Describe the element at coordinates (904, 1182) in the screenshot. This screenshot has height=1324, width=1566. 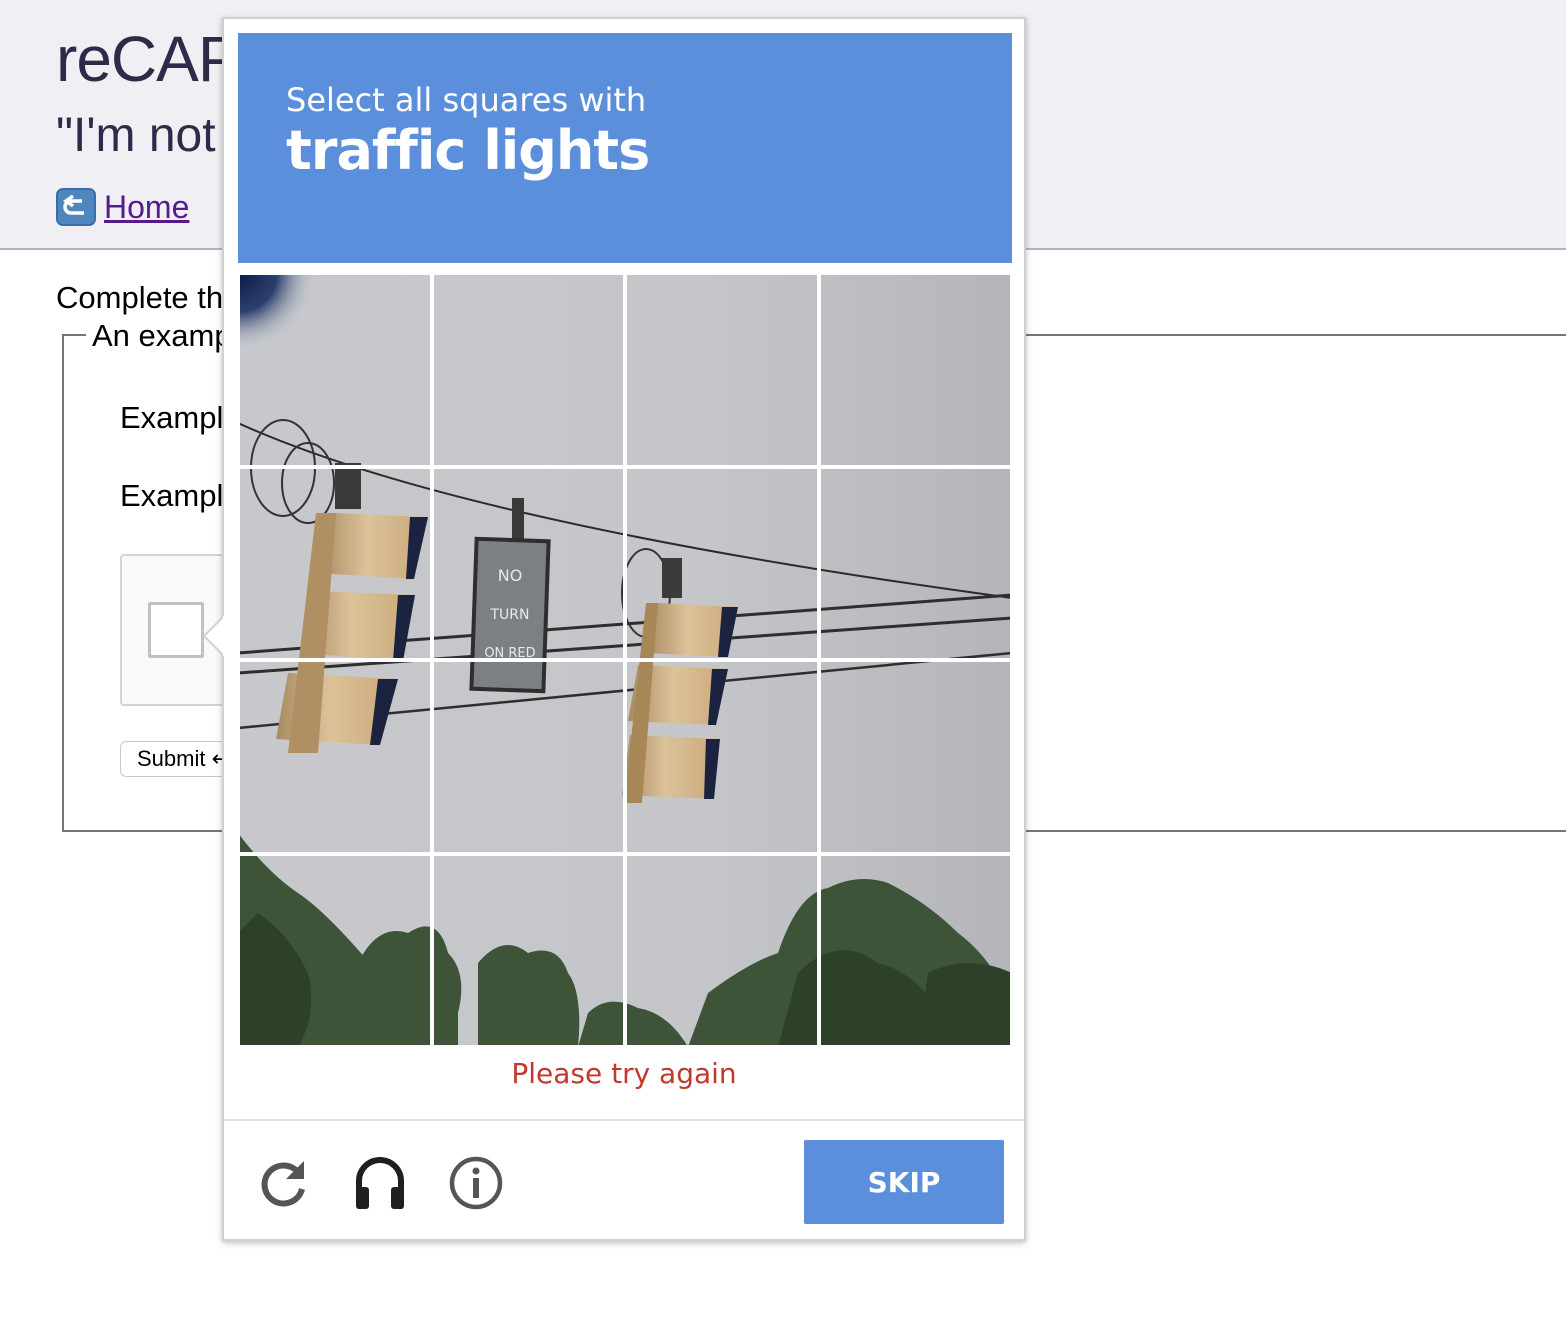
I see `skip-button: SKIP` at that location.